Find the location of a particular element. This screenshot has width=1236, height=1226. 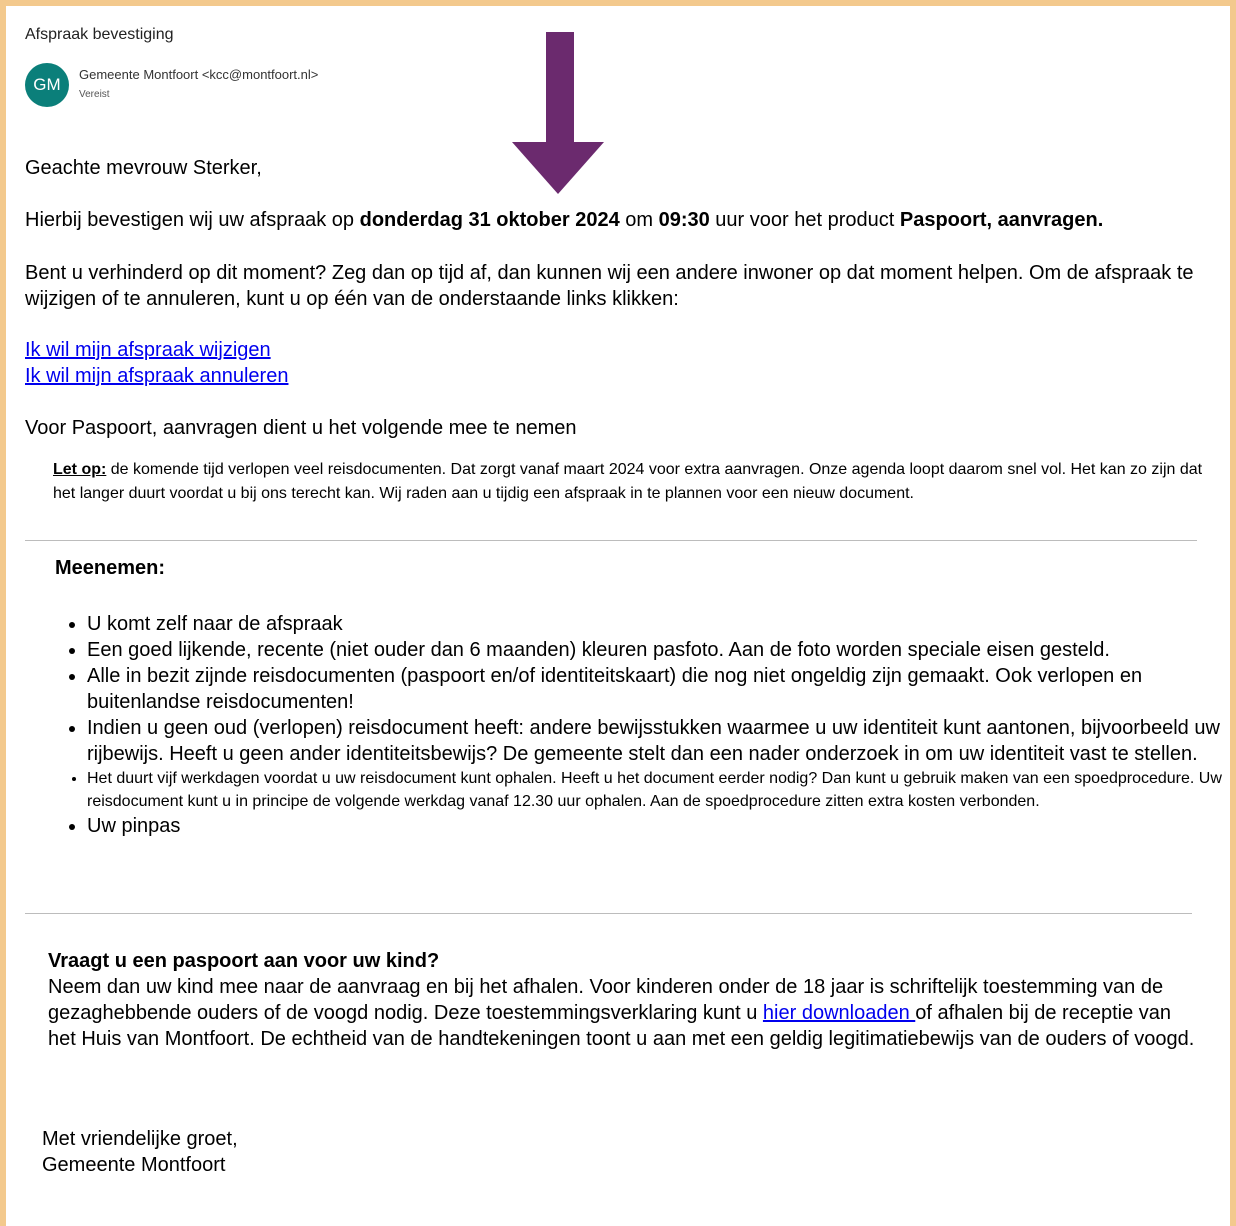

appointment-time: 09:30 is located at coordinates (684, 220).